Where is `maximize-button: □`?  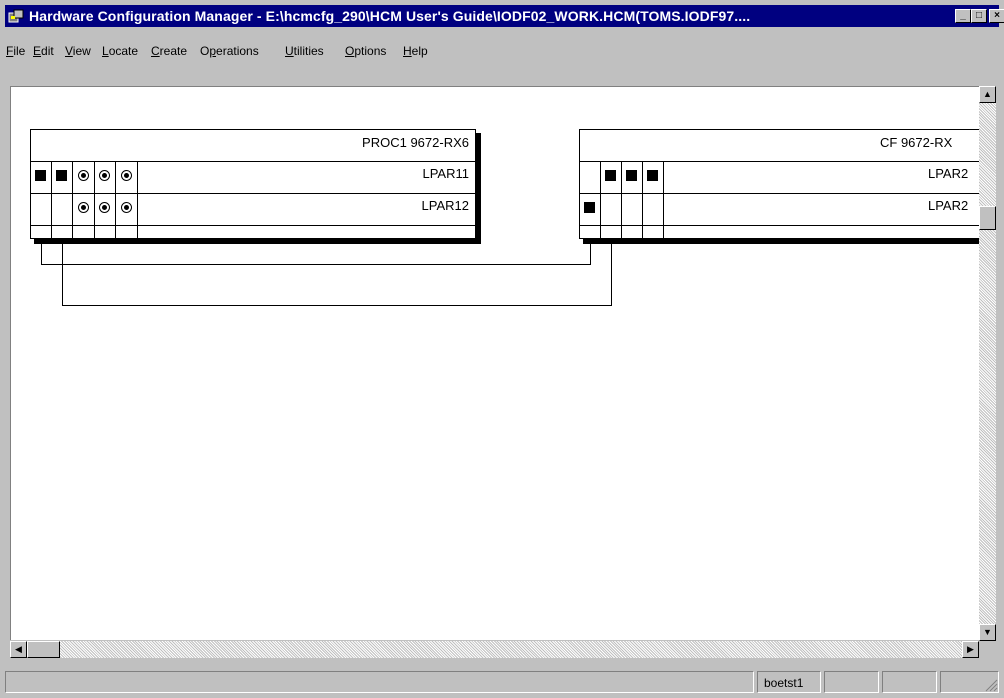 maximize-button: □ is located at coordinates (979, 16).